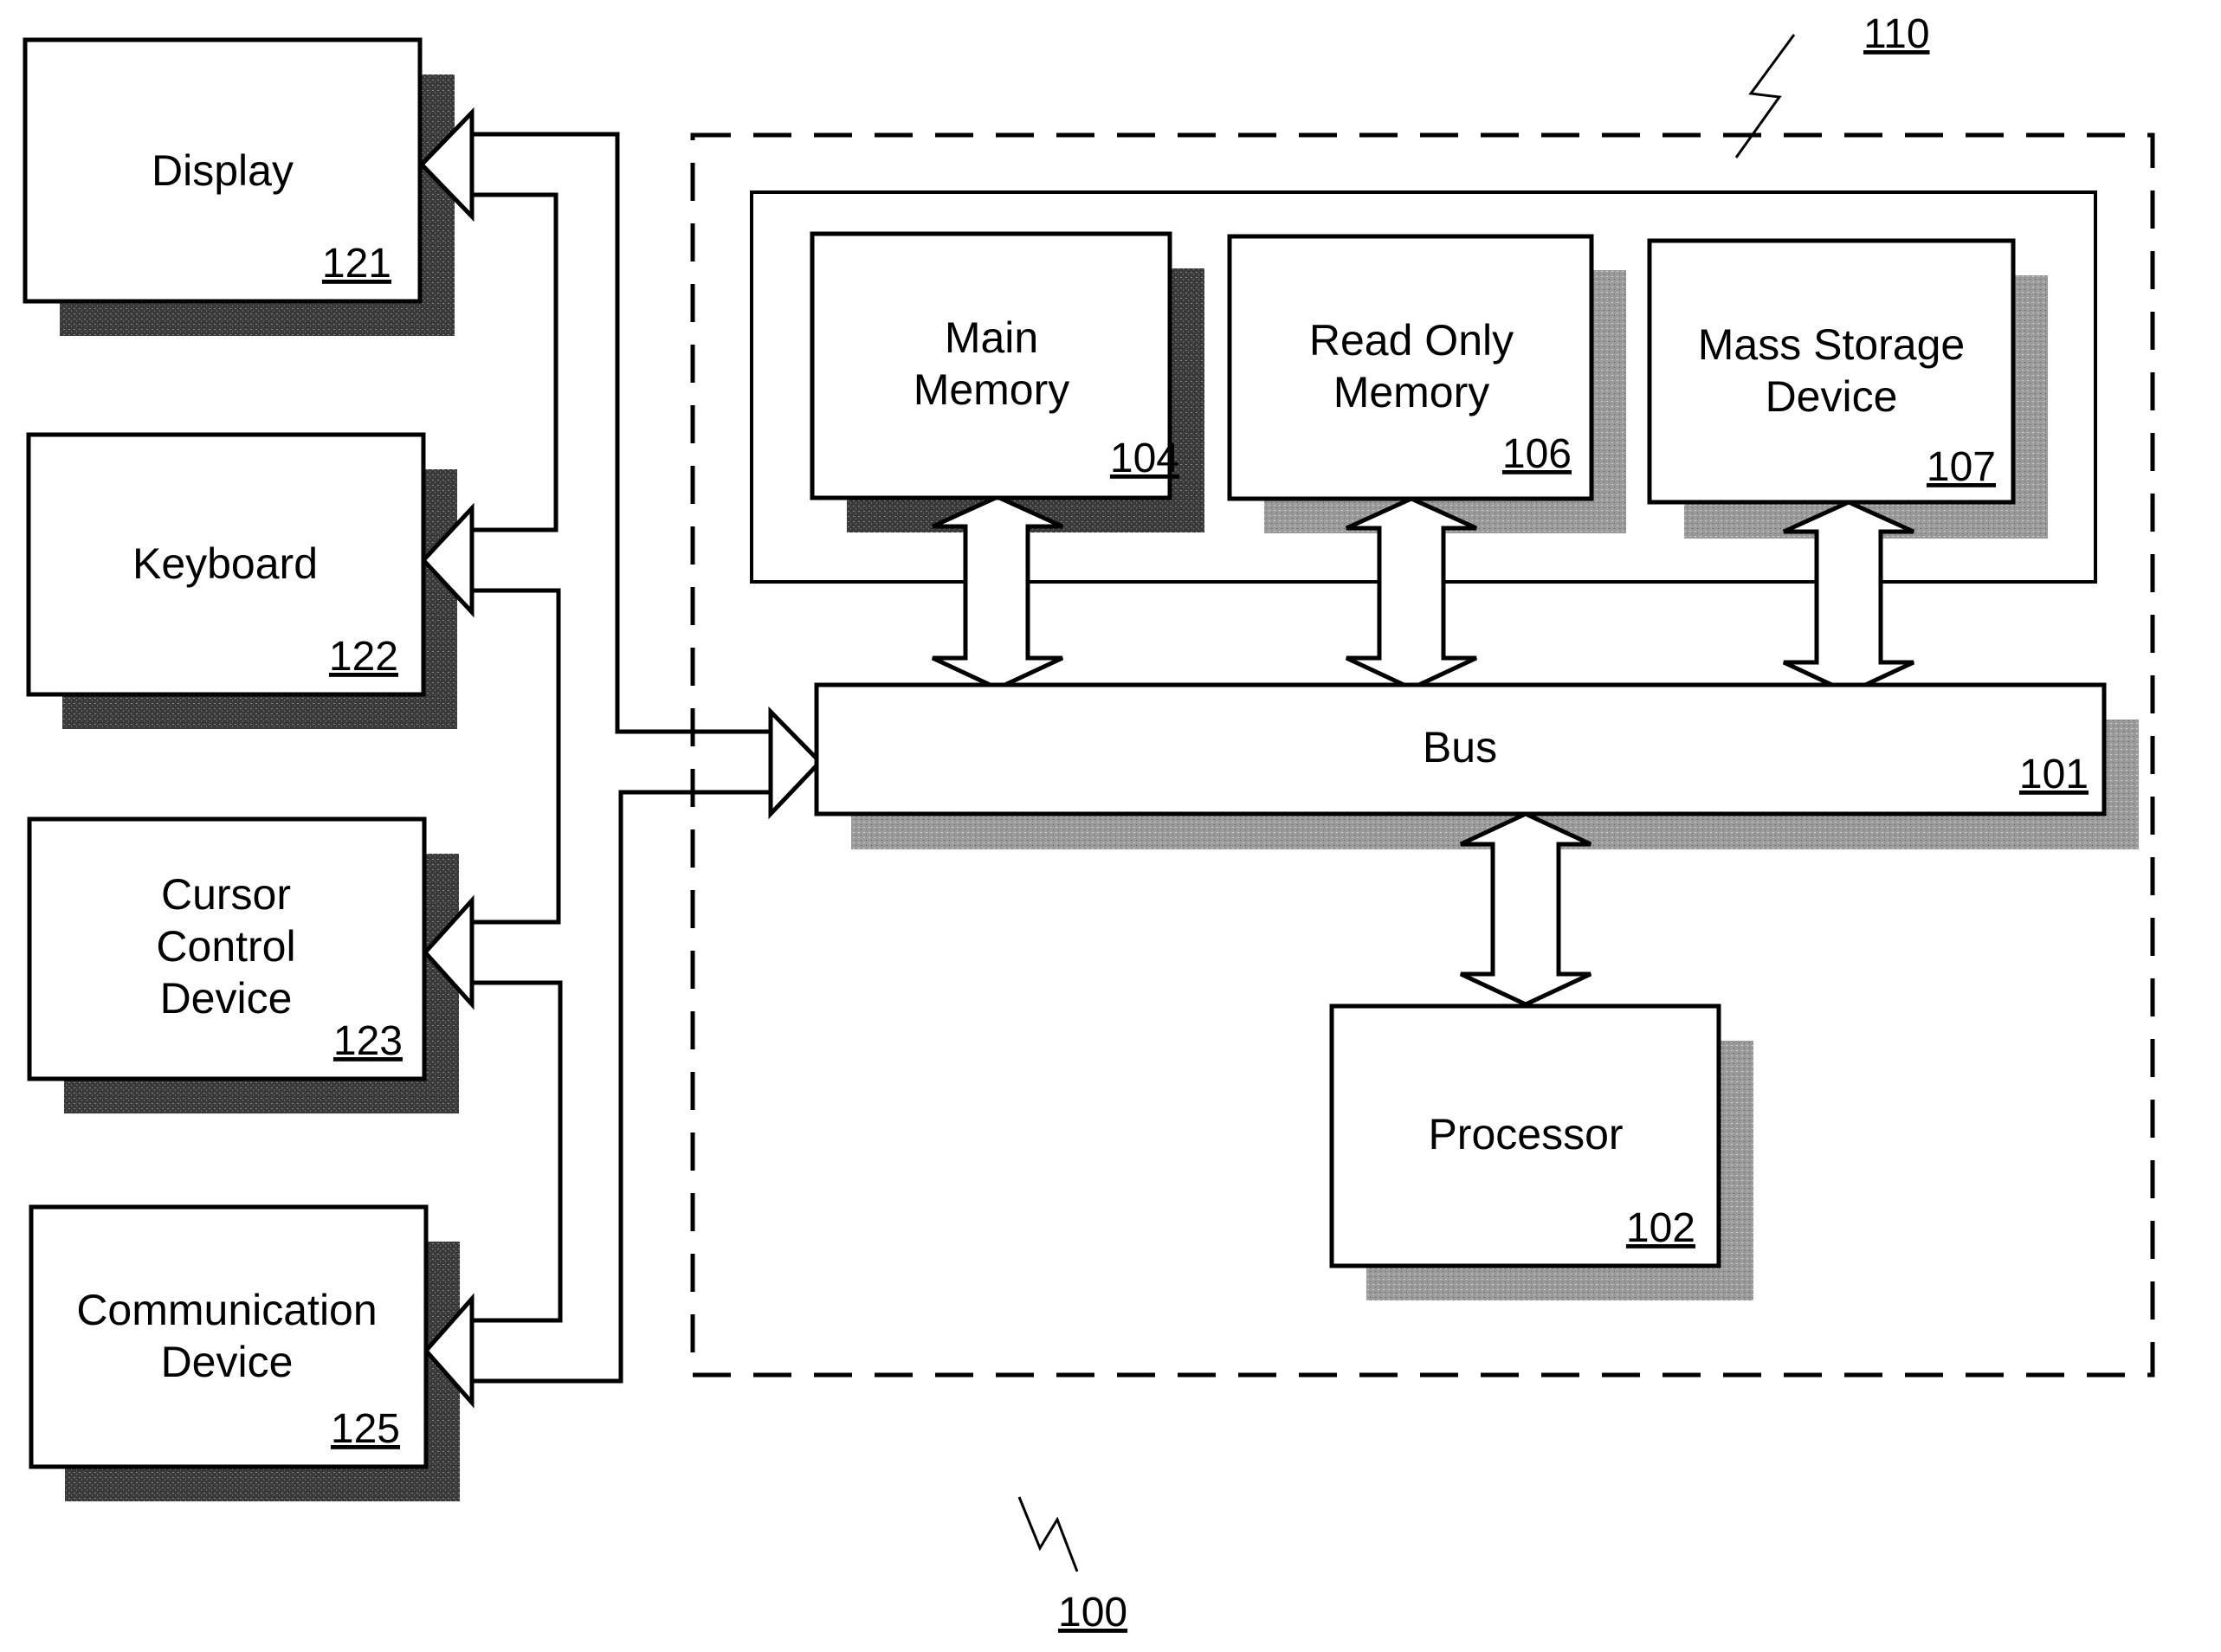  What do you see at coordinates (1525, 909) in the screenshot?
I see `arrow-bus-processor` at bounding box center [1525, 909].